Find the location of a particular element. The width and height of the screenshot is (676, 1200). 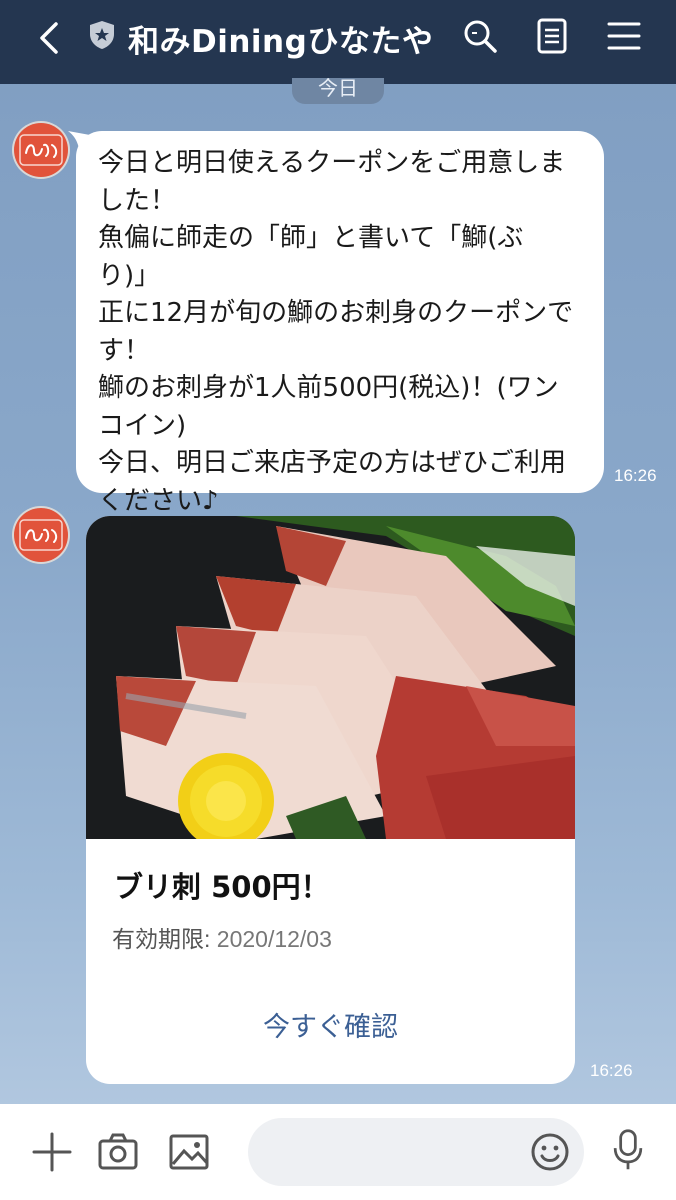

coupon-expiry: 有効期限: 2020/12/03 is located at coordinates (222, 937).